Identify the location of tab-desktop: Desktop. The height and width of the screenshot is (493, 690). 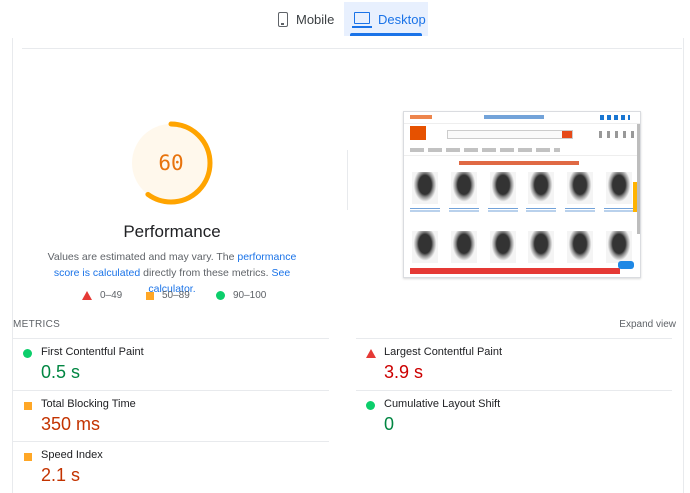
(386, 19).